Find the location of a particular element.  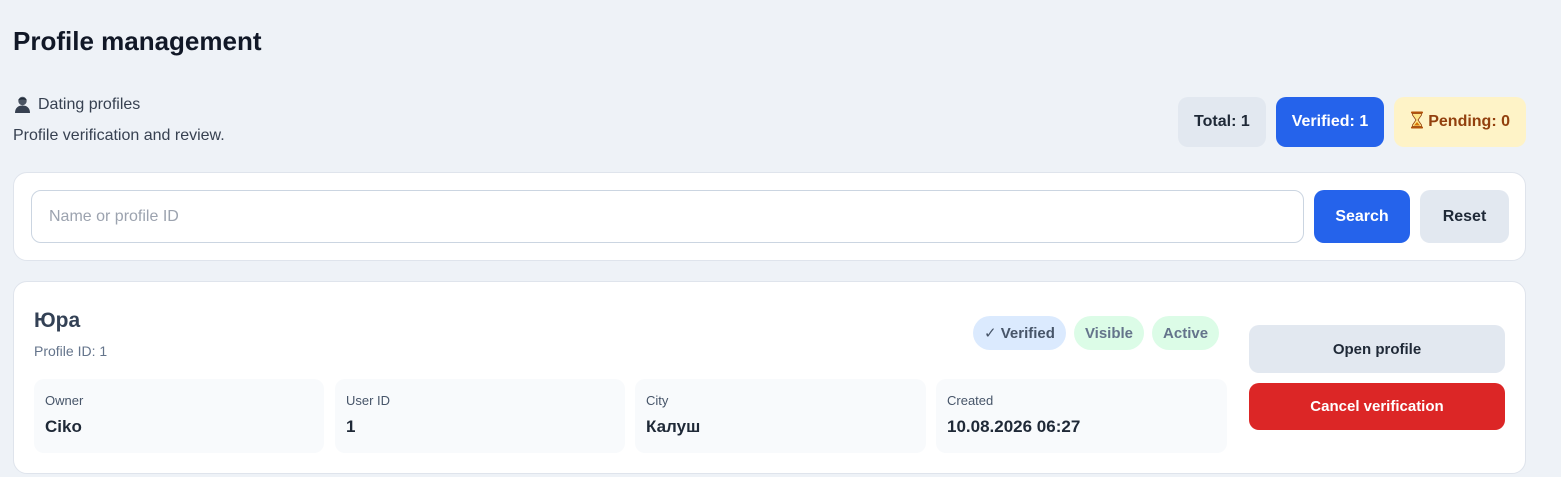

profile-badges: ✓ Verified Visible Active is located at coordinates (1096, 333).